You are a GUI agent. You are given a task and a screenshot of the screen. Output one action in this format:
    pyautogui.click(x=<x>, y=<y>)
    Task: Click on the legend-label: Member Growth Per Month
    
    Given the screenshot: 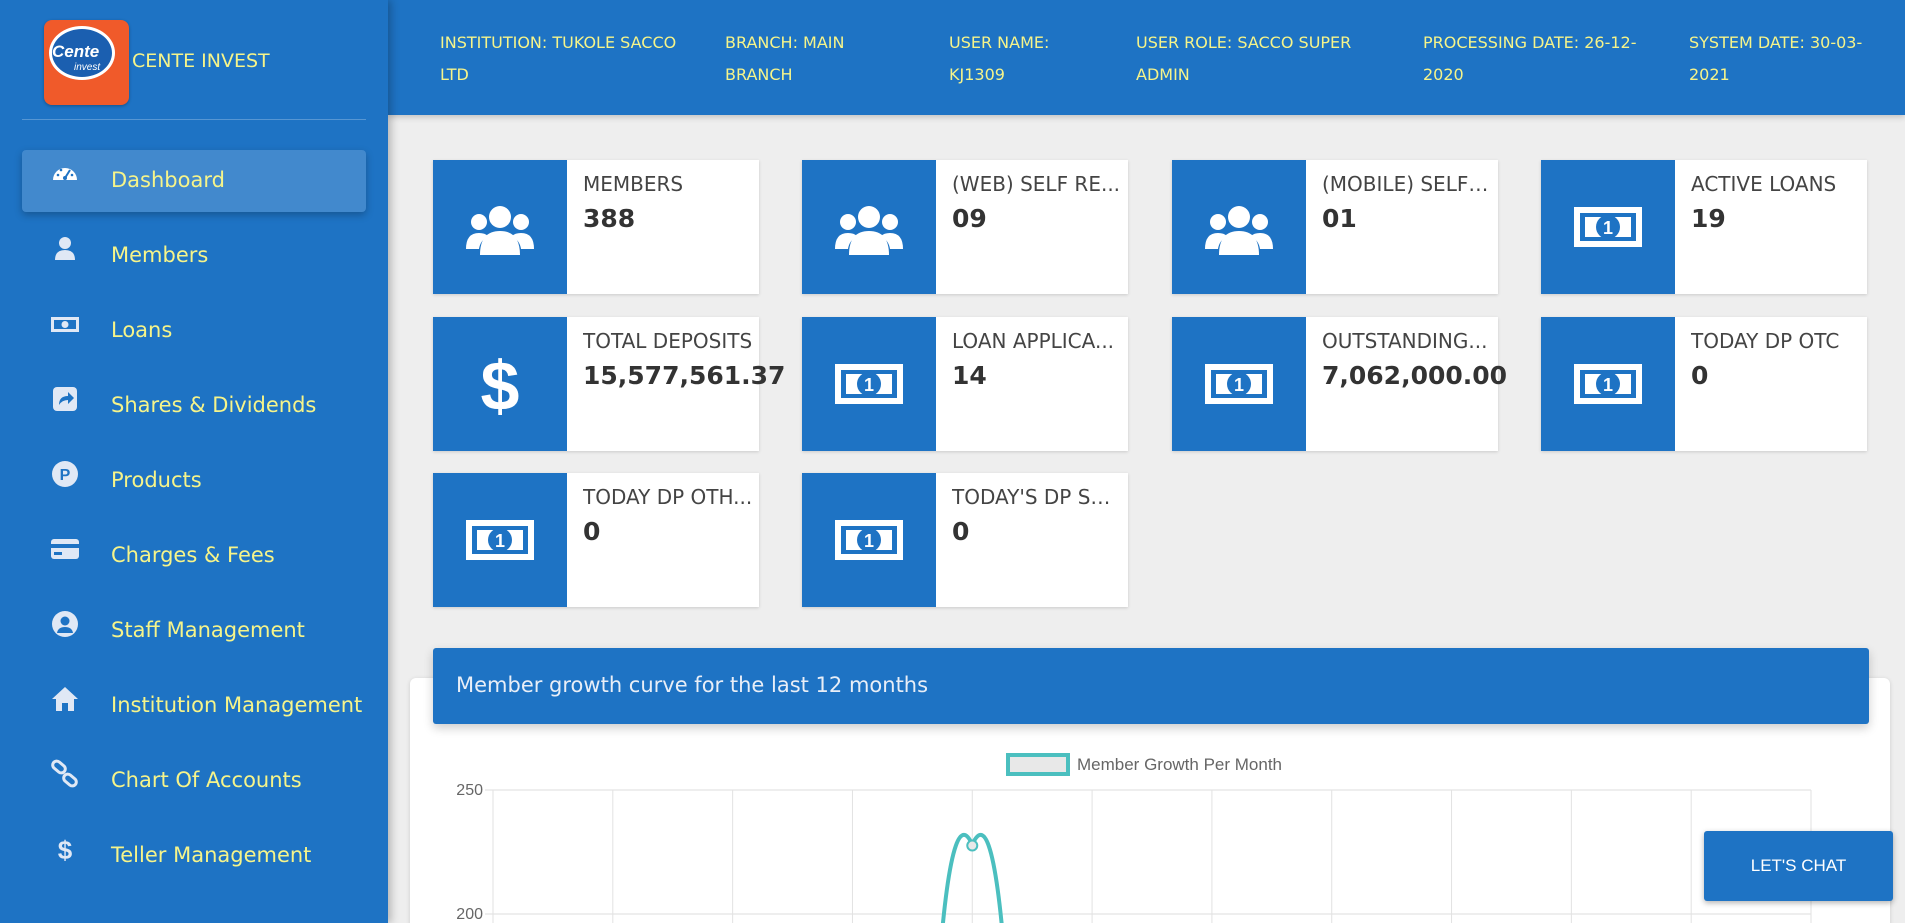 What is the action you would take?
    pyautogui.click(x=1179, y=764)
    